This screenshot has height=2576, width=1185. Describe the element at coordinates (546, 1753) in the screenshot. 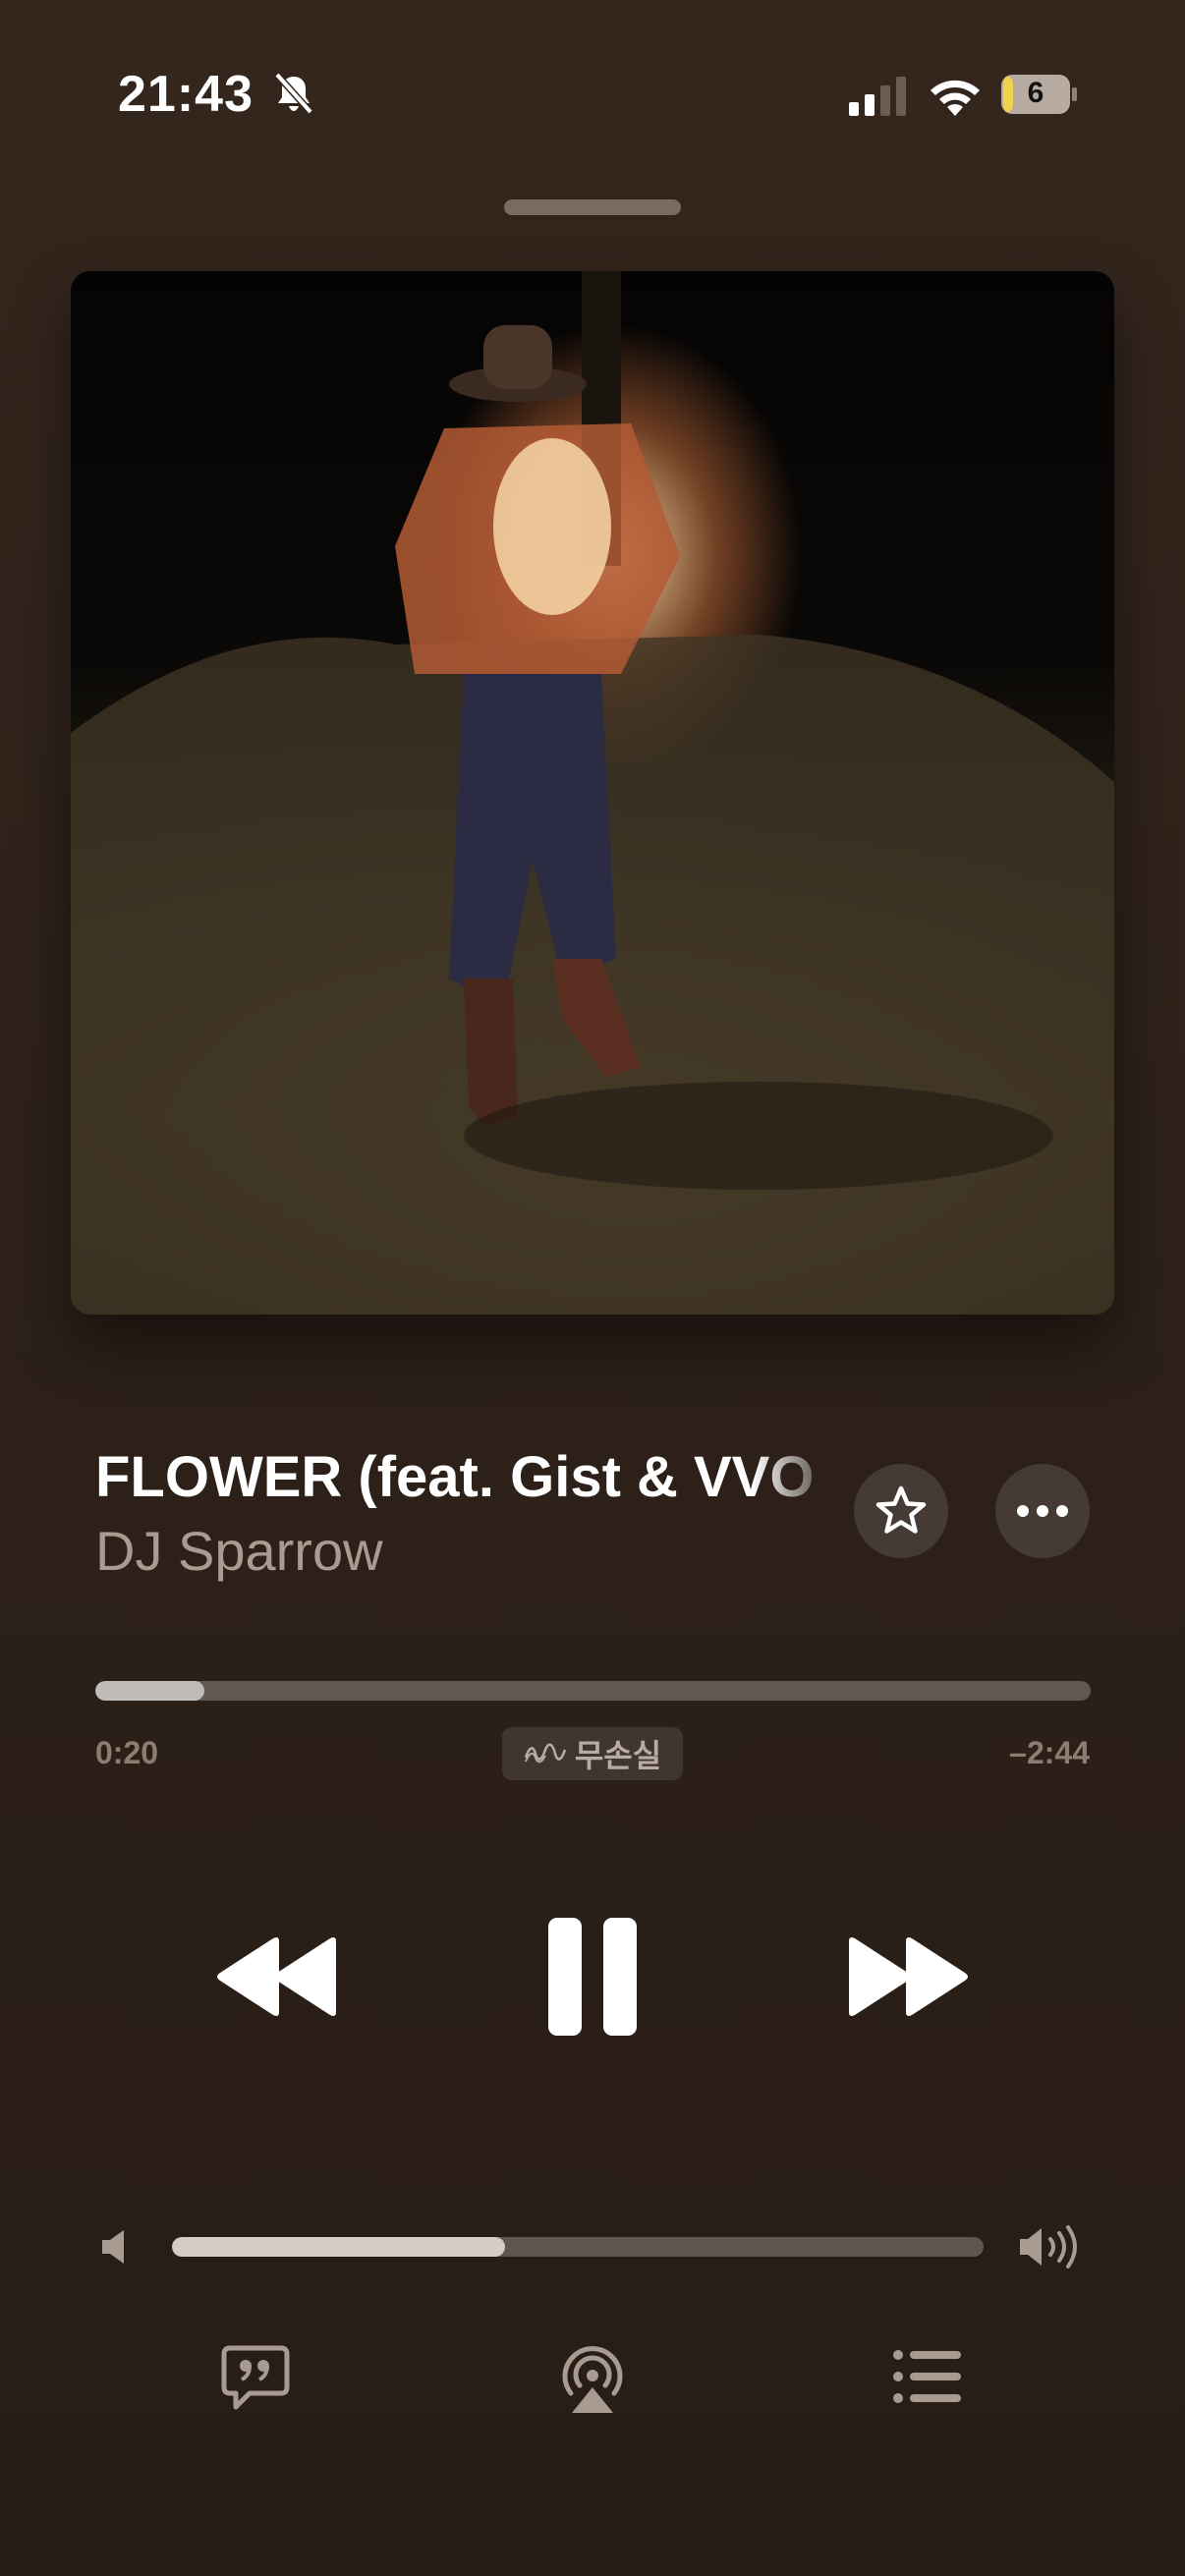

I see `lossless-wave-icon` at that location.